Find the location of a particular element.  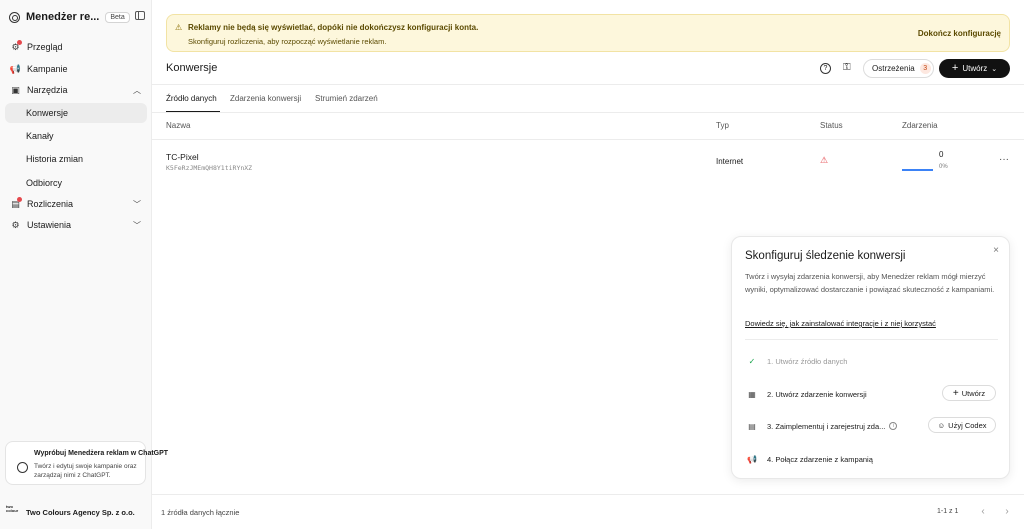

sidebar-item-label: Ustawienia is located at coordinates (49, 225).